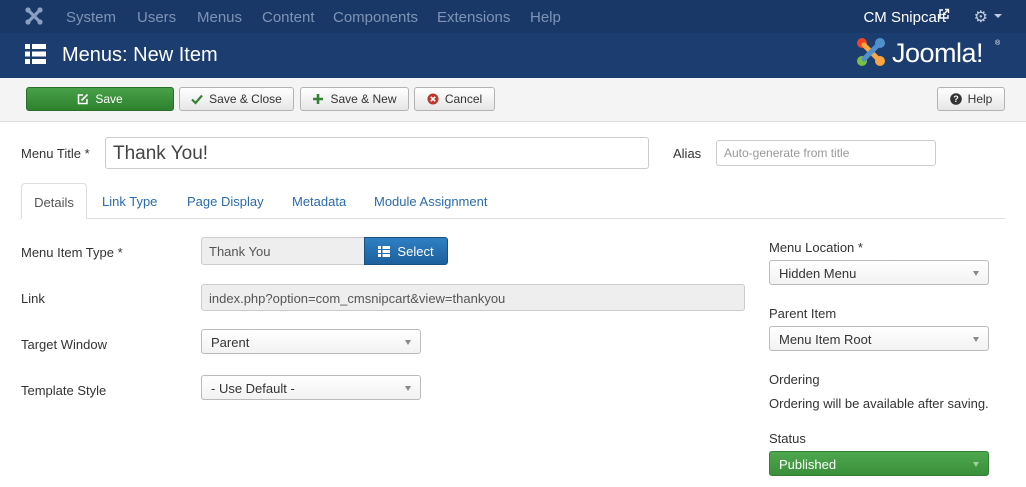 The image size is (1026, 487). I want to click on nav-extensions: Extensions, so click(473, 17).